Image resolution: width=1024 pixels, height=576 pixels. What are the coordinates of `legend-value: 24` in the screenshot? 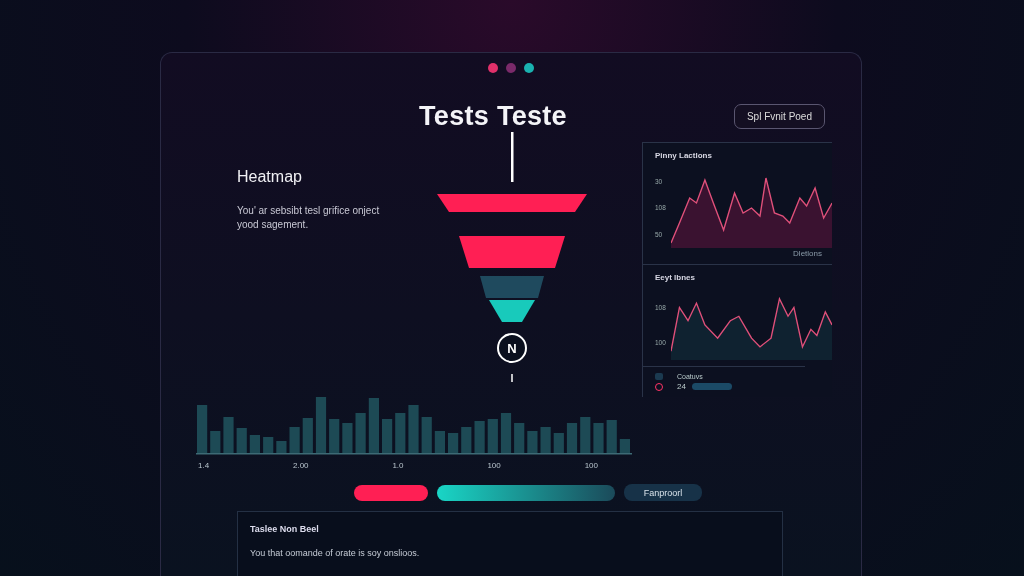 It's located at (681, 386).